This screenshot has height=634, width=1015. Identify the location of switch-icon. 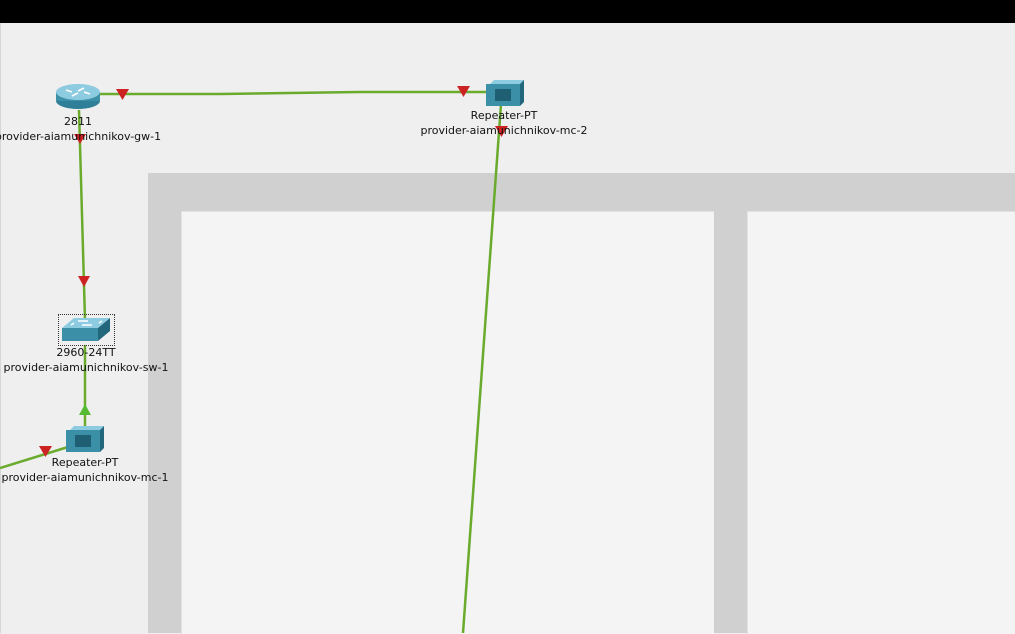
(86, 330).